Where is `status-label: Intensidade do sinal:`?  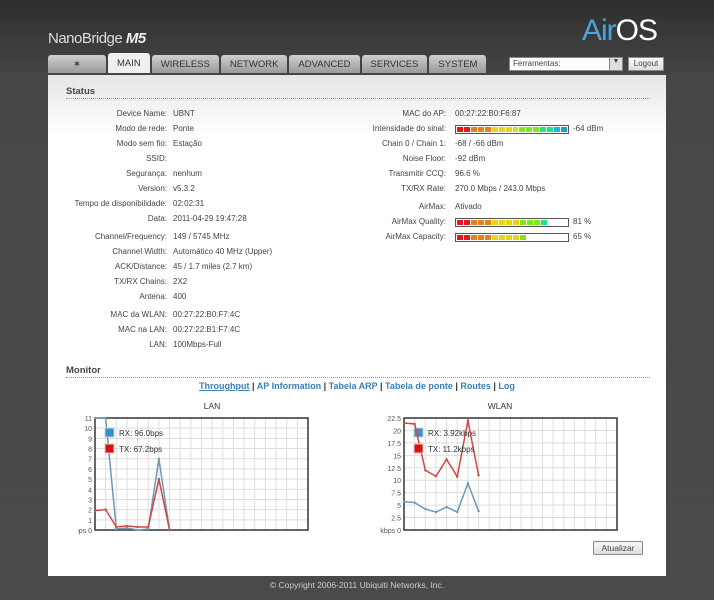
status-label: Intensidade do sinal: is located at coordinates (409, 128).